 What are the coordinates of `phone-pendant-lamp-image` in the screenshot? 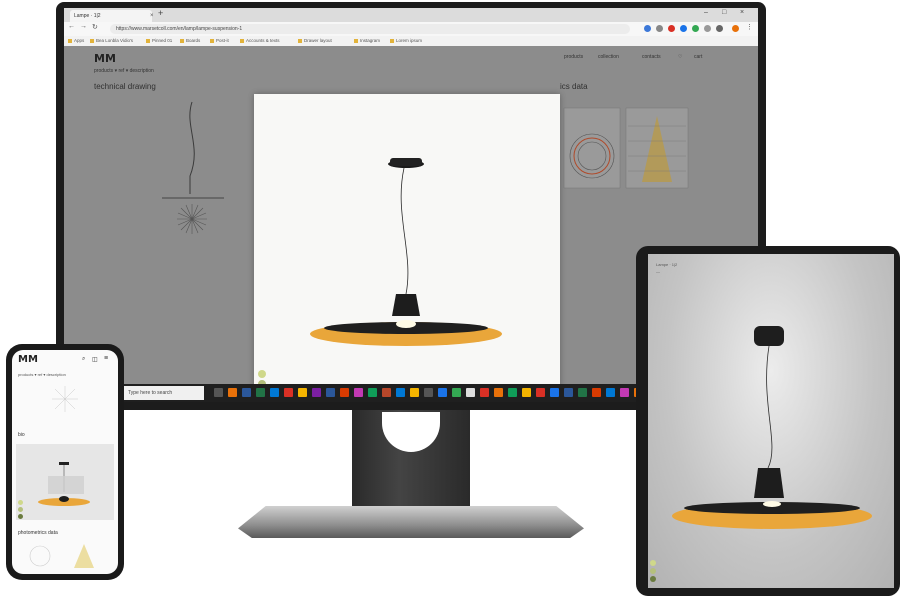 It's located at (64, 484).